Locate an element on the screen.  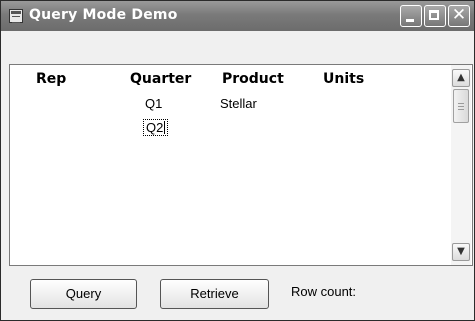
maximize-icon is located at coordinates (434, 15).